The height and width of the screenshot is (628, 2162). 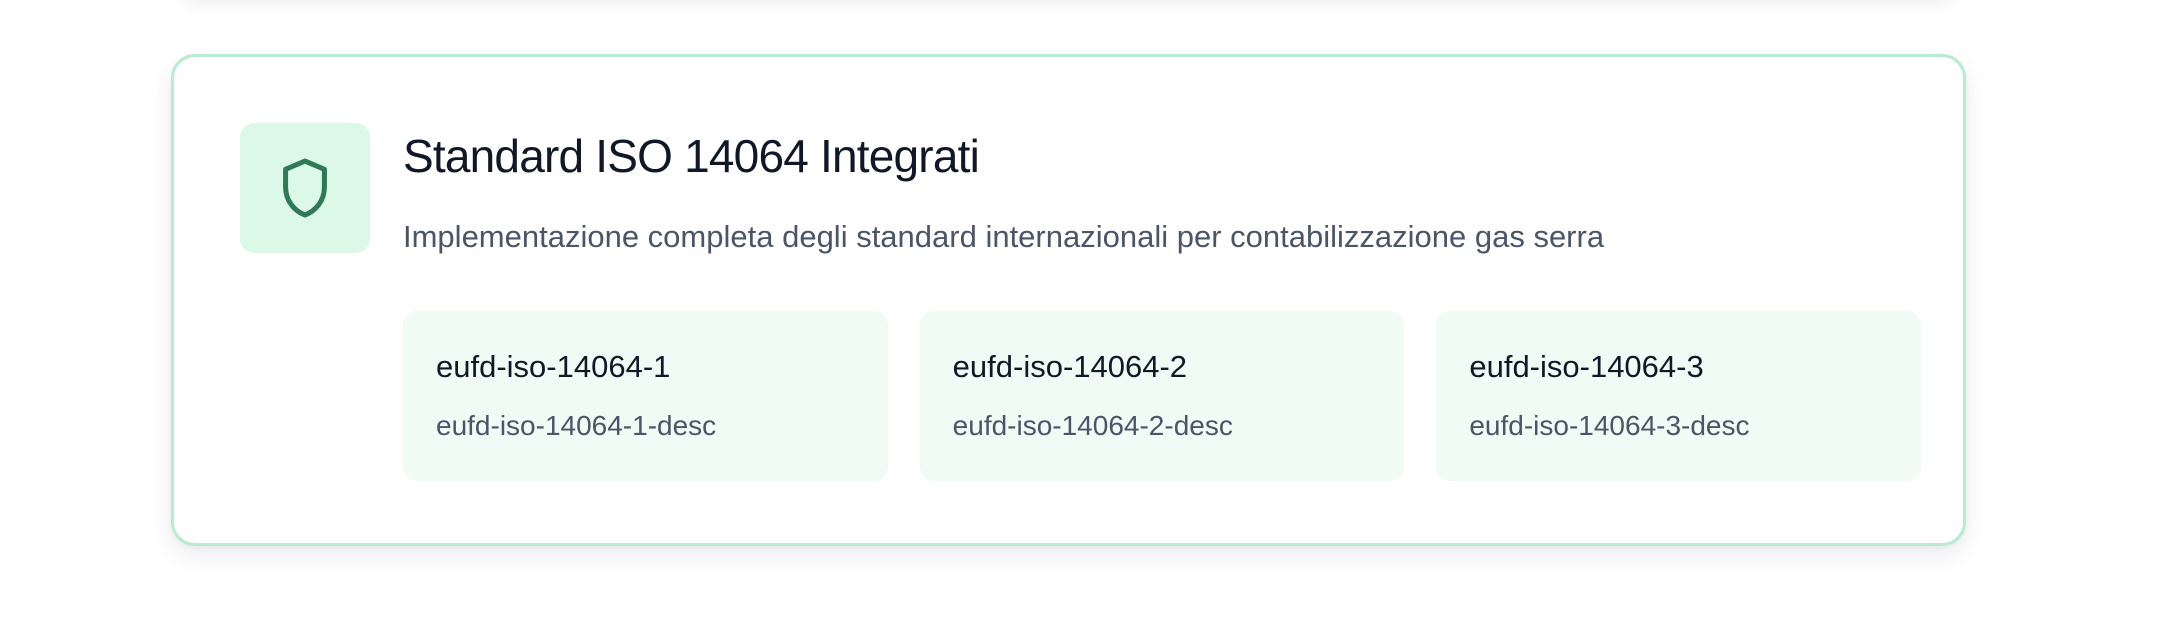 I want to click on standard-name: eufd-iso-14064-1, so click(x=553, y=366).